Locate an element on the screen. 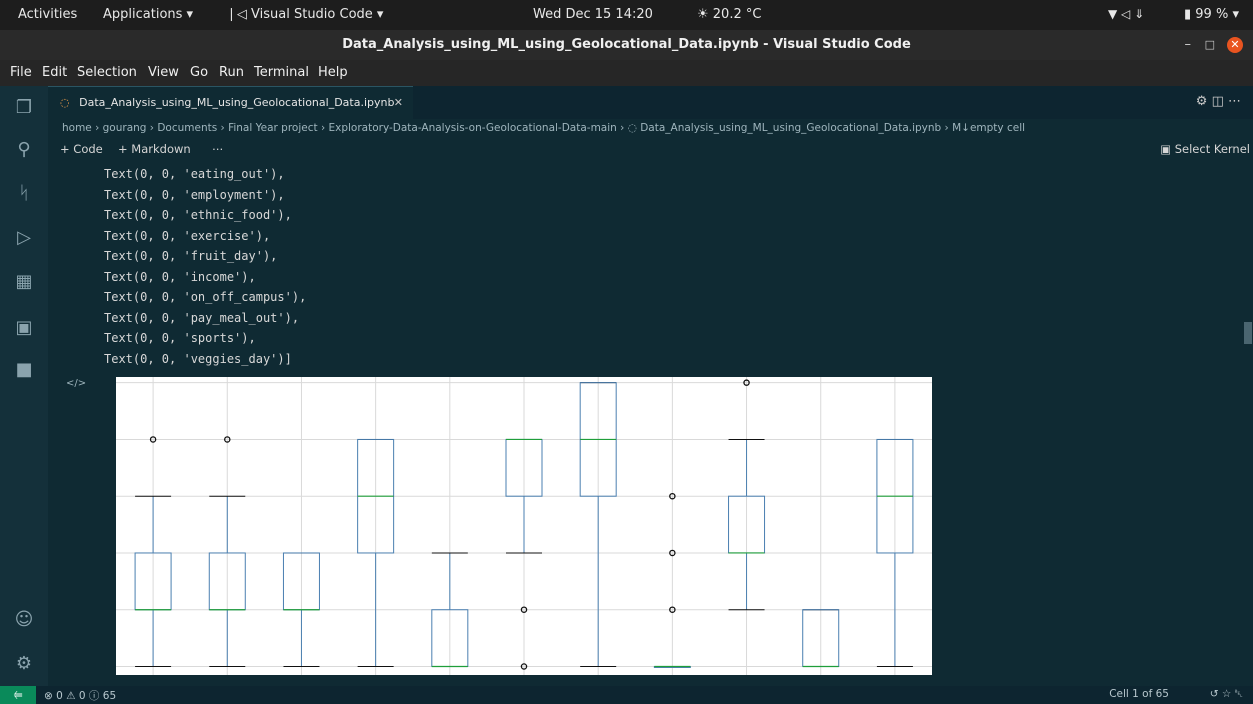 The image size is (1253, 704). status-right-icons: ↺ ☆ ␇ is located at coordinates (1226, 694).